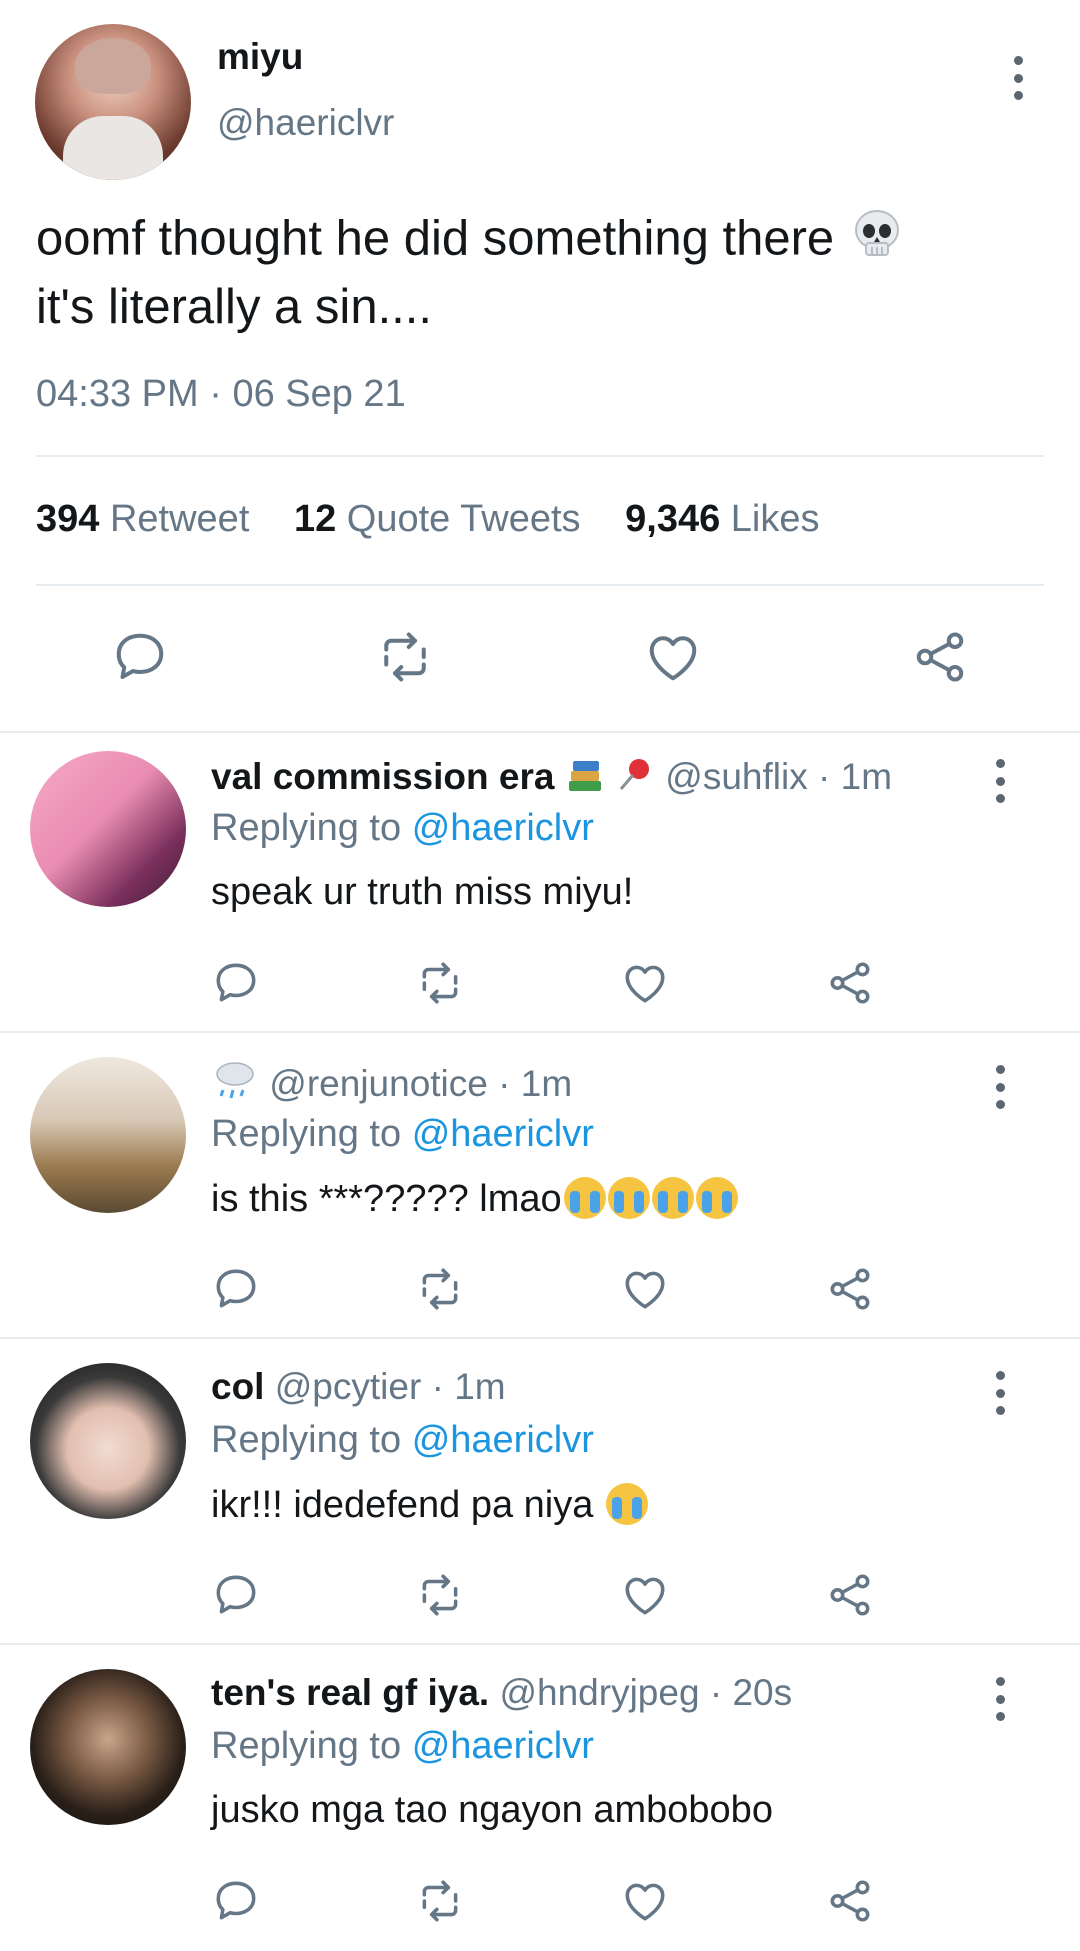 Image resolution: width=1080 pixels, height=1951 pixels. Describe the element at coordinates (736, 776) in the screenshot. I see `reply-author-handle: @suhflix` at that location.